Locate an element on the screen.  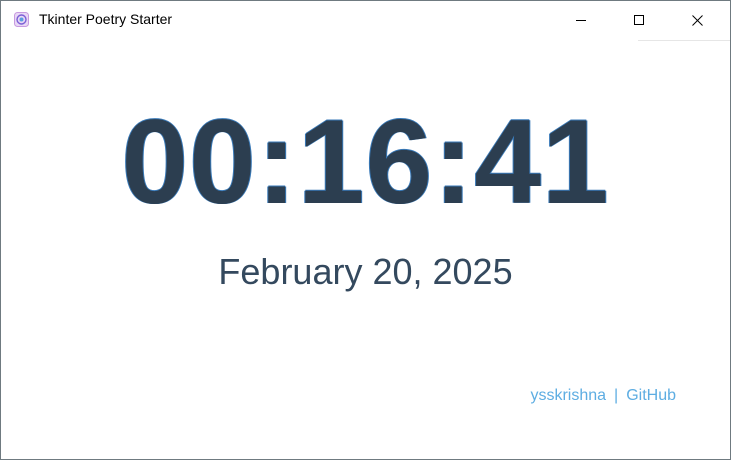
minimize-icon is located at coordinates (581, 20).